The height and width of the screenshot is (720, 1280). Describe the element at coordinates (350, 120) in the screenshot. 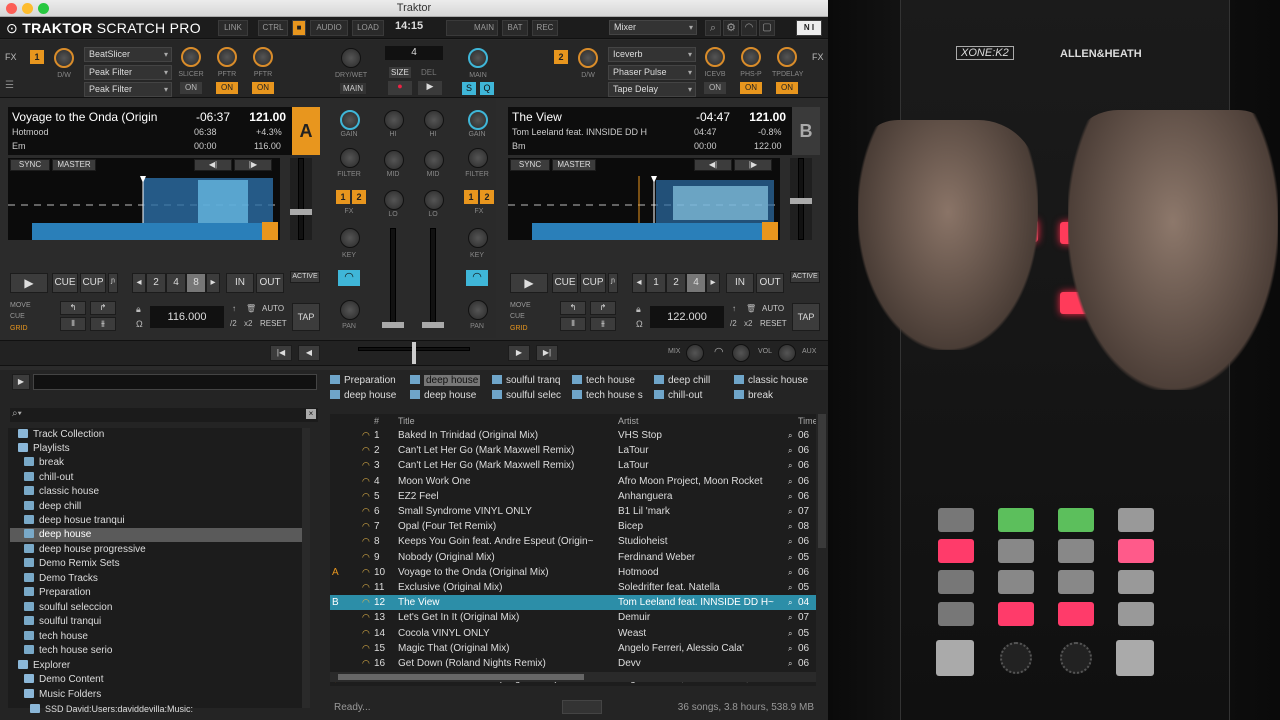

I see `mixer-a-gain-knob` at that location.